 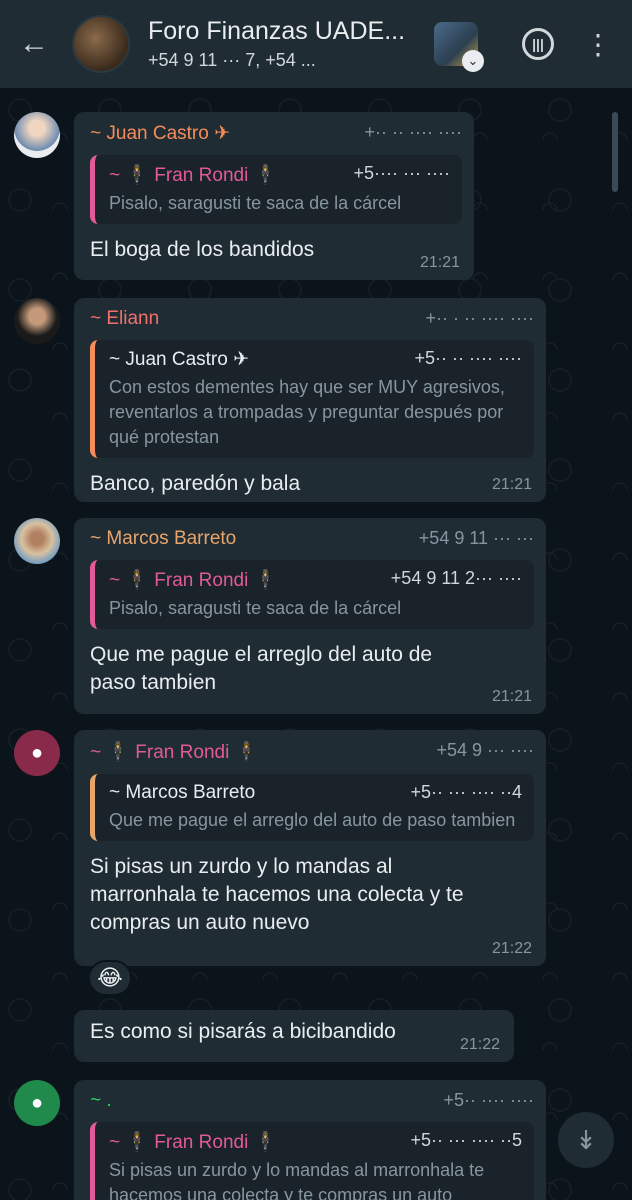 What do you see at coordinates (466, 792) in the screenshot?
I see `quoted-phone: +5·· ··· ···· ··4` at bounding box center [466, 792].